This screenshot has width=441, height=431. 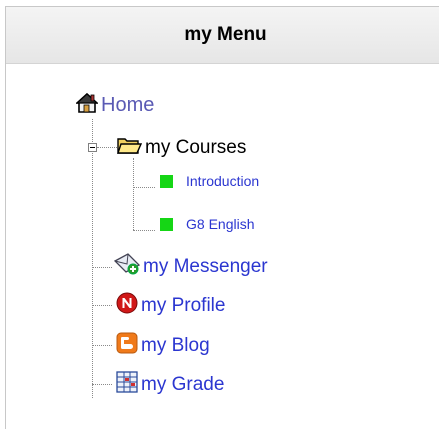 What do you see at coordinates (127, 305) in the screenshot?
I see `profile-icon` at bounding box center [127, 305].